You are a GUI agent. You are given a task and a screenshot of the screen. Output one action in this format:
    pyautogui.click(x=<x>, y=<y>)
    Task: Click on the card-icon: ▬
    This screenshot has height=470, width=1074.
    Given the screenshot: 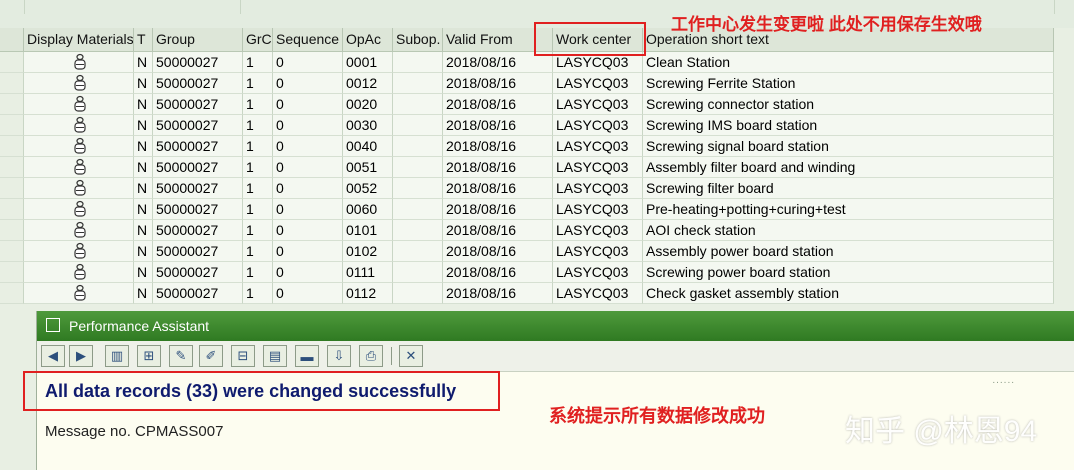 What is the action you would take?
    pyautogui.click(x=307, y=356)
    